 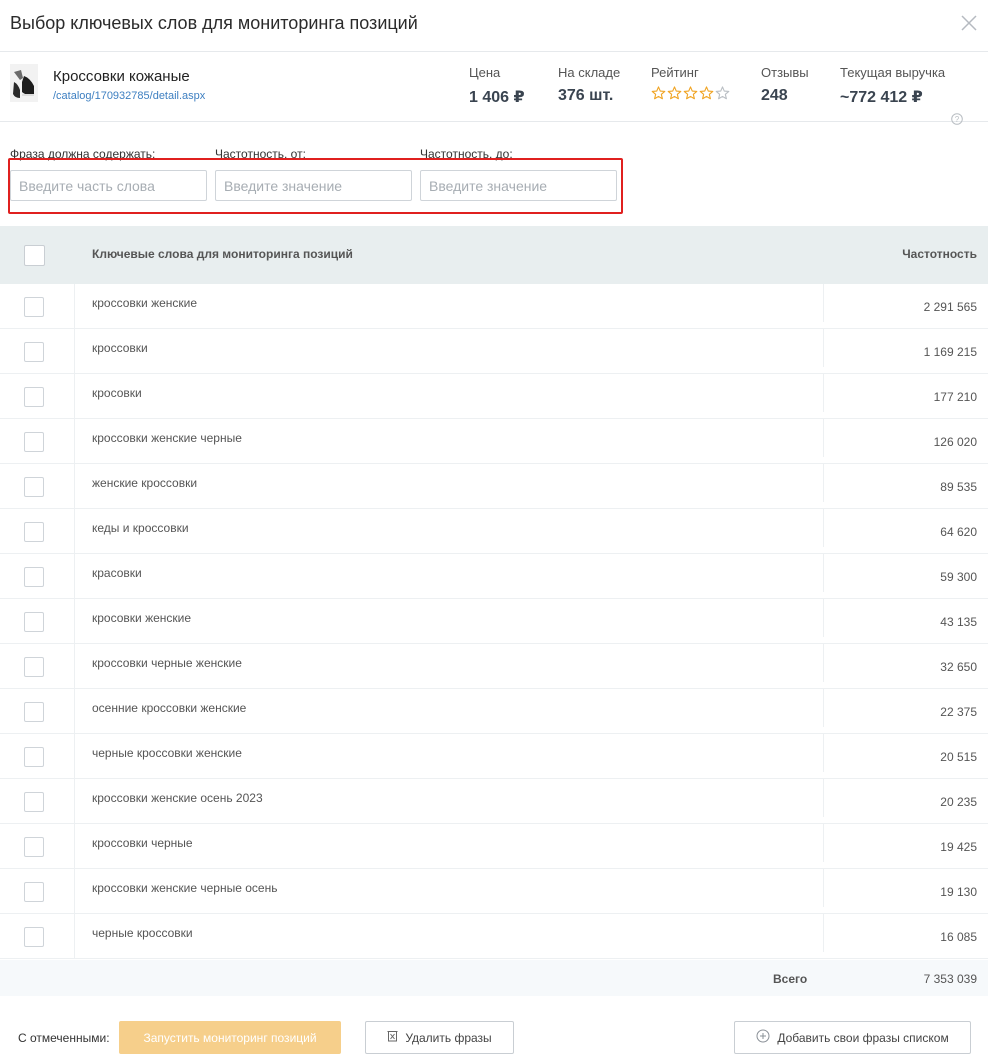 What do you see at coordinates (497, 97) in the screenshot?
I see `stat-price-value: 1 406 ₽` at bounding box center [497, 97].